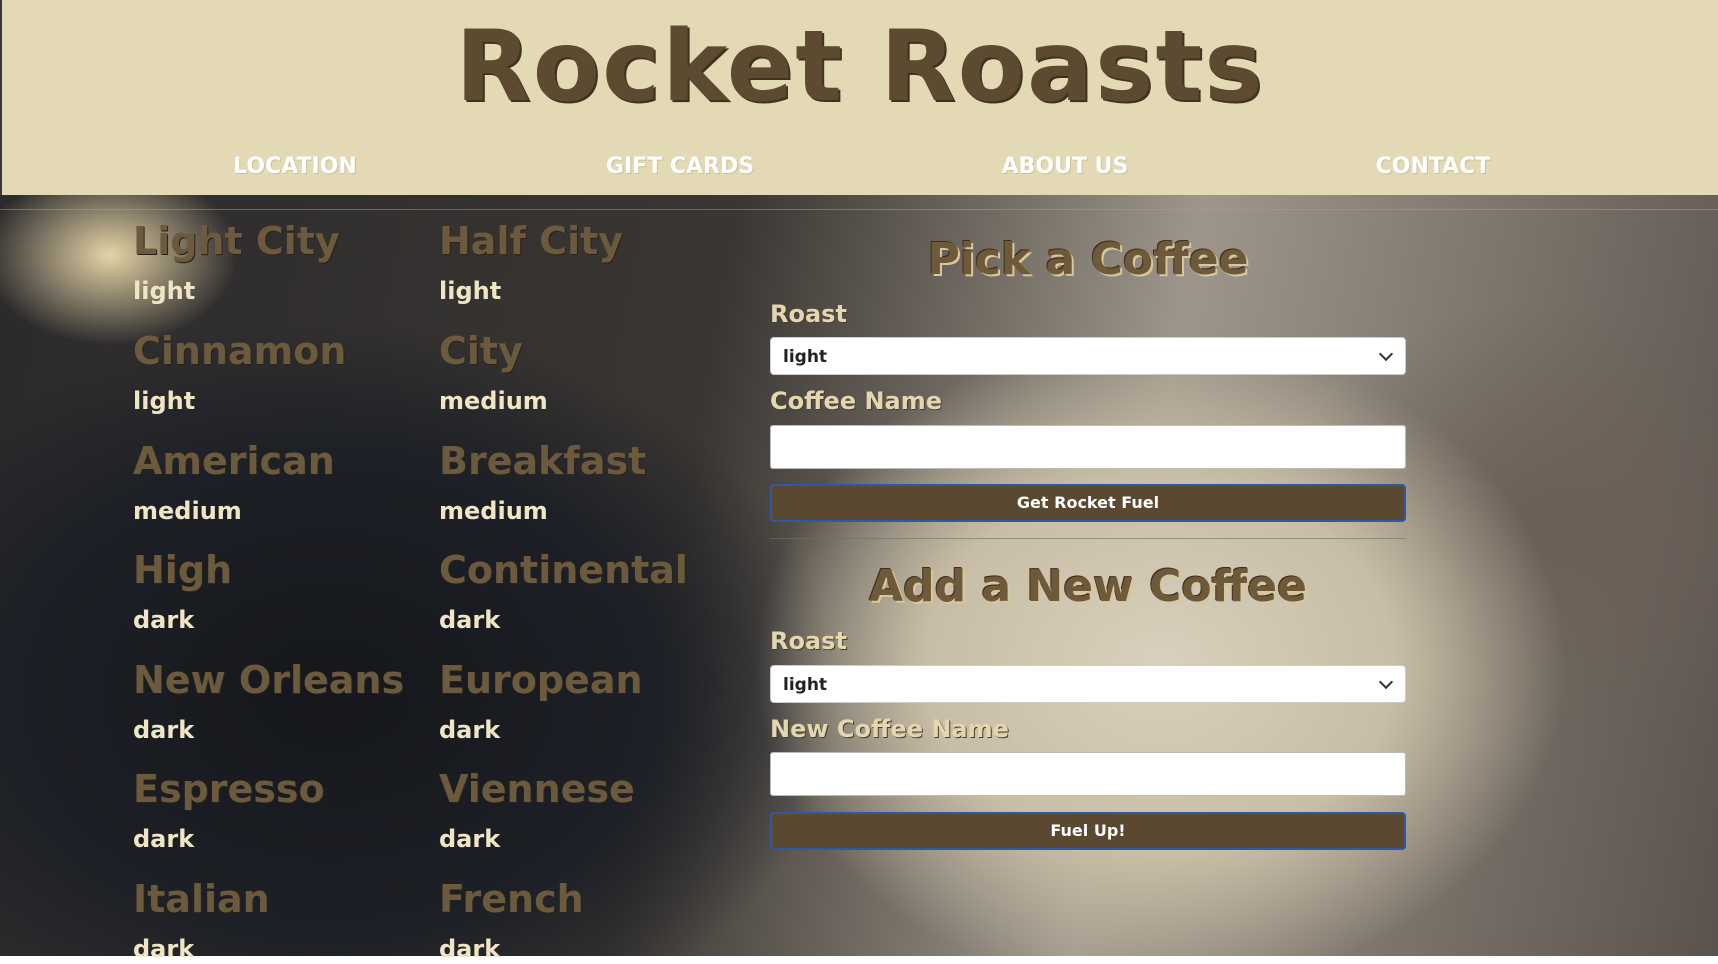 Image resolution: width=1718 pixels, height=964 pixels. Describe the element at coordinates (229, 789) in the screenshot. I see `coffee-name: Espresso` at that location.